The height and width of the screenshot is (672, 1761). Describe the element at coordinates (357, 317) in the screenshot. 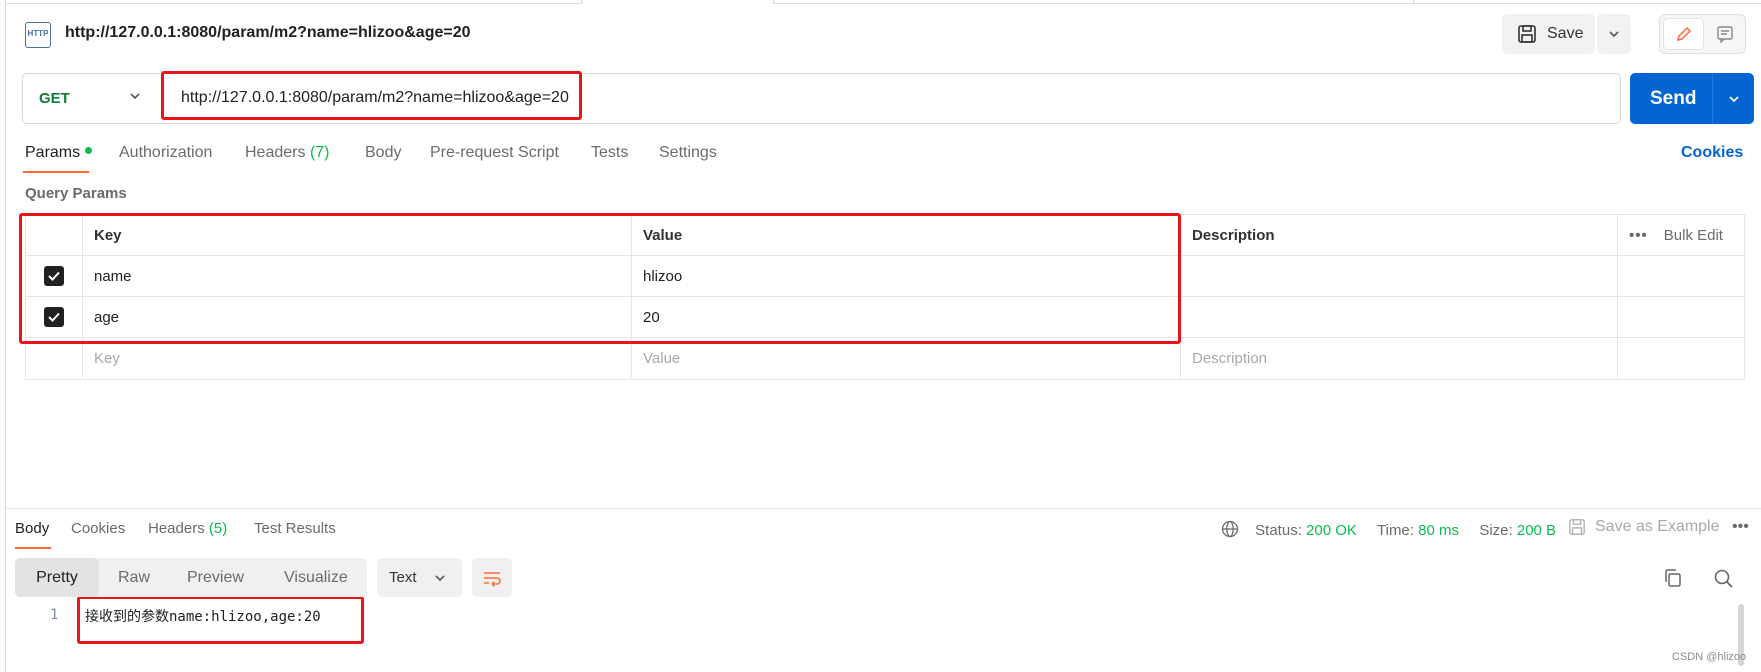

I see `key-field: age` at that location.